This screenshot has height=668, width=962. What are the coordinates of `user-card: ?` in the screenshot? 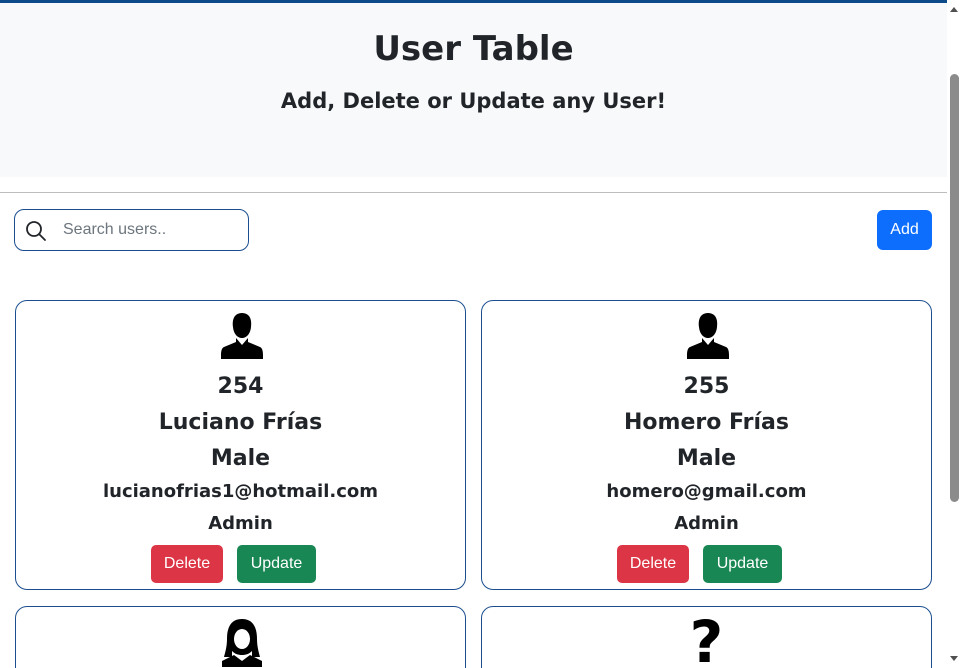 It's located at (706, 637).